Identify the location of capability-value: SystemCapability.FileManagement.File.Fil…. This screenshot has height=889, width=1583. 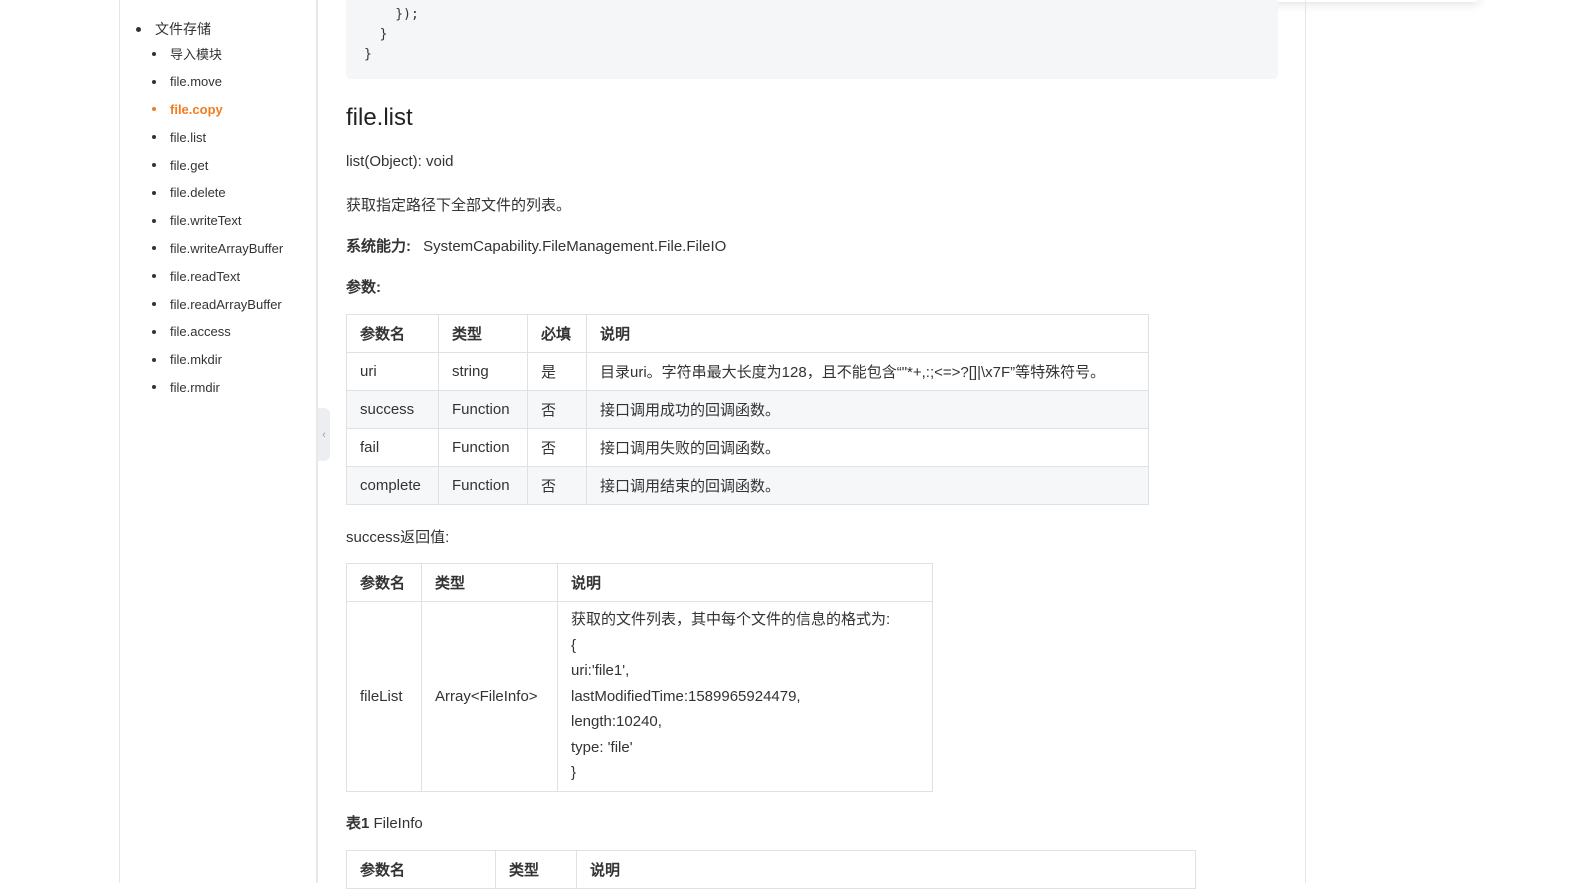
(575, 246).